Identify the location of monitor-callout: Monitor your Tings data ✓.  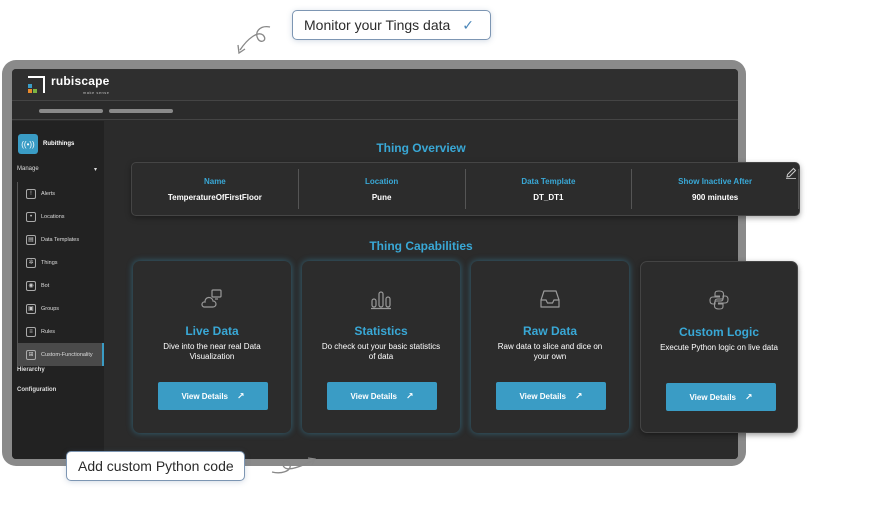
(391, 25).